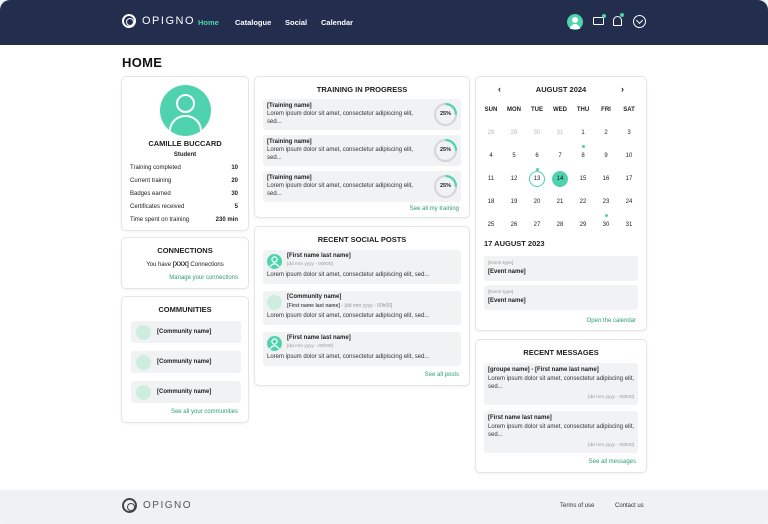 The width and height of the screenshot is (768, 524). What do you see at coordinates (606, 202) in the screenshot?
I see `calendar-day: 23` at bounding box center [606, 202].